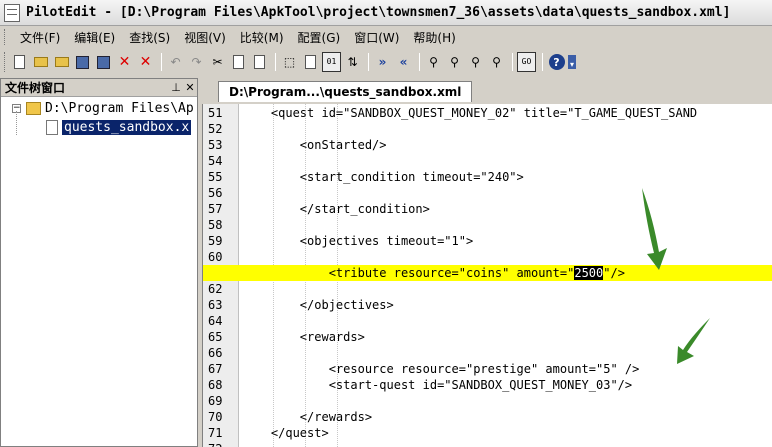 The height and width of the screenshot is (447, 772). I want to click on code-line: 65 <rewards>, so click(487, 337).